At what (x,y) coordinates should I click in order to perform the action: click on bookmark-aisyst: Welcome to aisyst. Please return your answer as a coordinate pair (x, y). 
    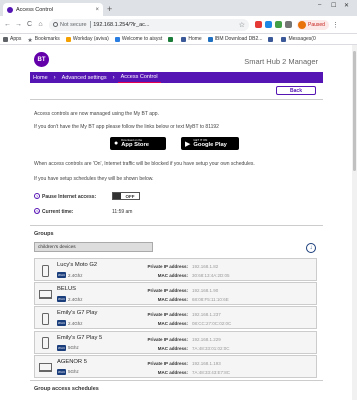
    Looking at the image, I should click on (138, 39).